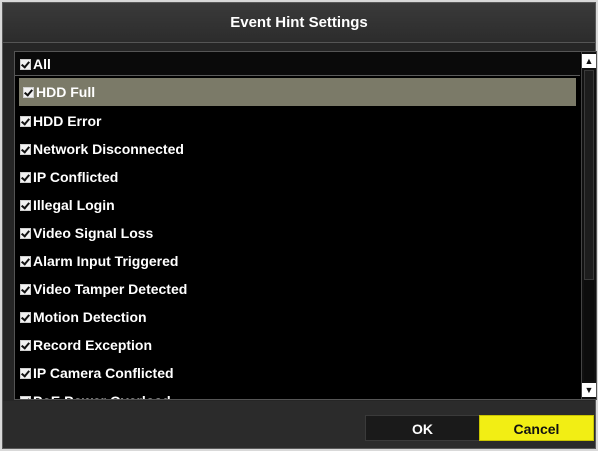 Image resolution: width=598 pixels, height=451 pixels. Describe the element at coordinates (589, 61) in the screenshot. I see `scroll-up-icon: ▲` at that location.